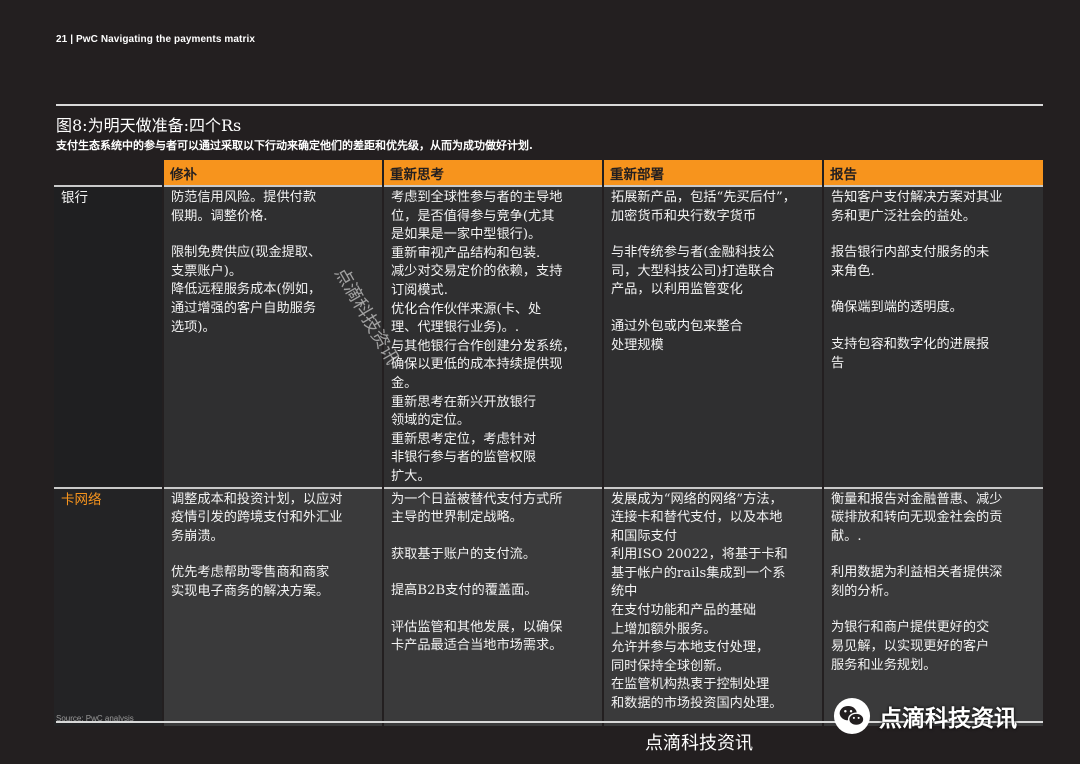  What do you see at coordinates (693, 271) in the screenshot?
I see `text-line: 司，大型科技公司)打造联合` at bounding box center [693, 271].